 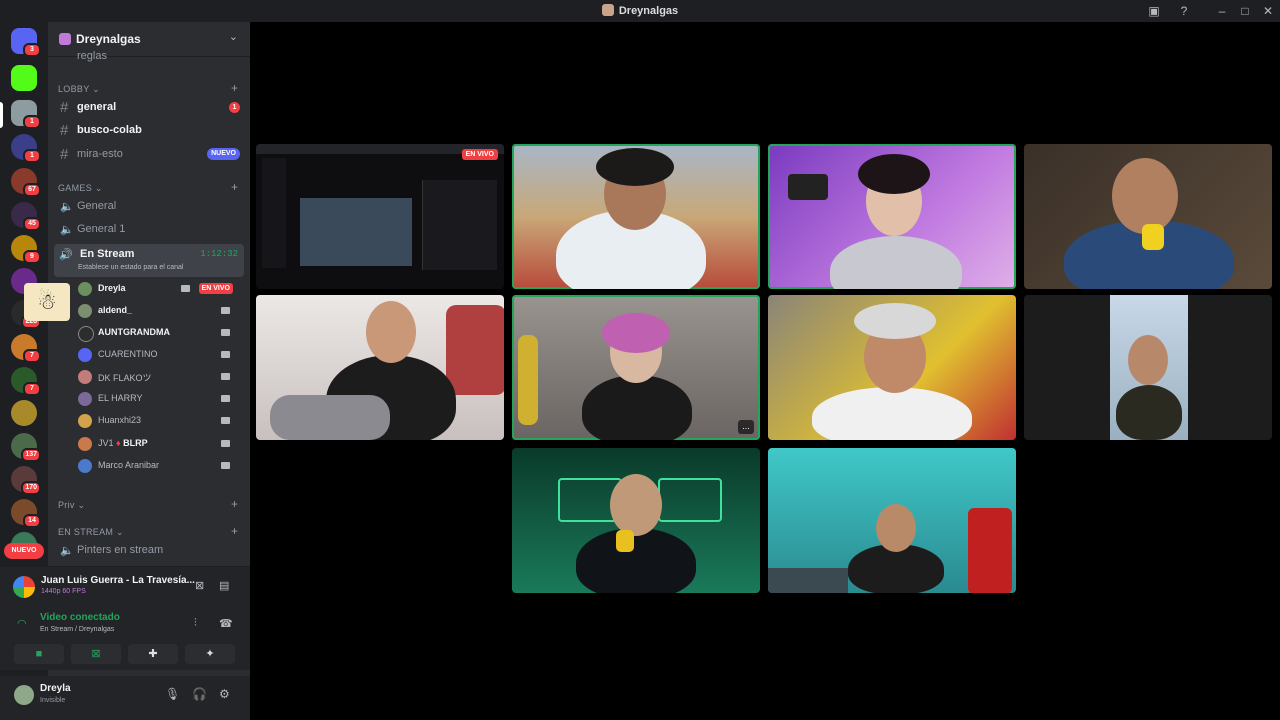 What do you see at coordinates (65, 39) in the screenshot?
I see `server-boost-icon` at bounding box center [65, 39].